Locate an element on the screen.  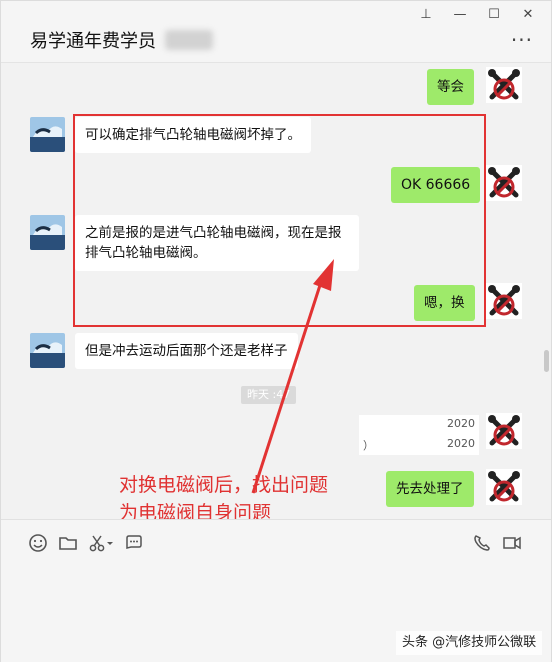
emoji-icon is located at coordinates (38, 543).